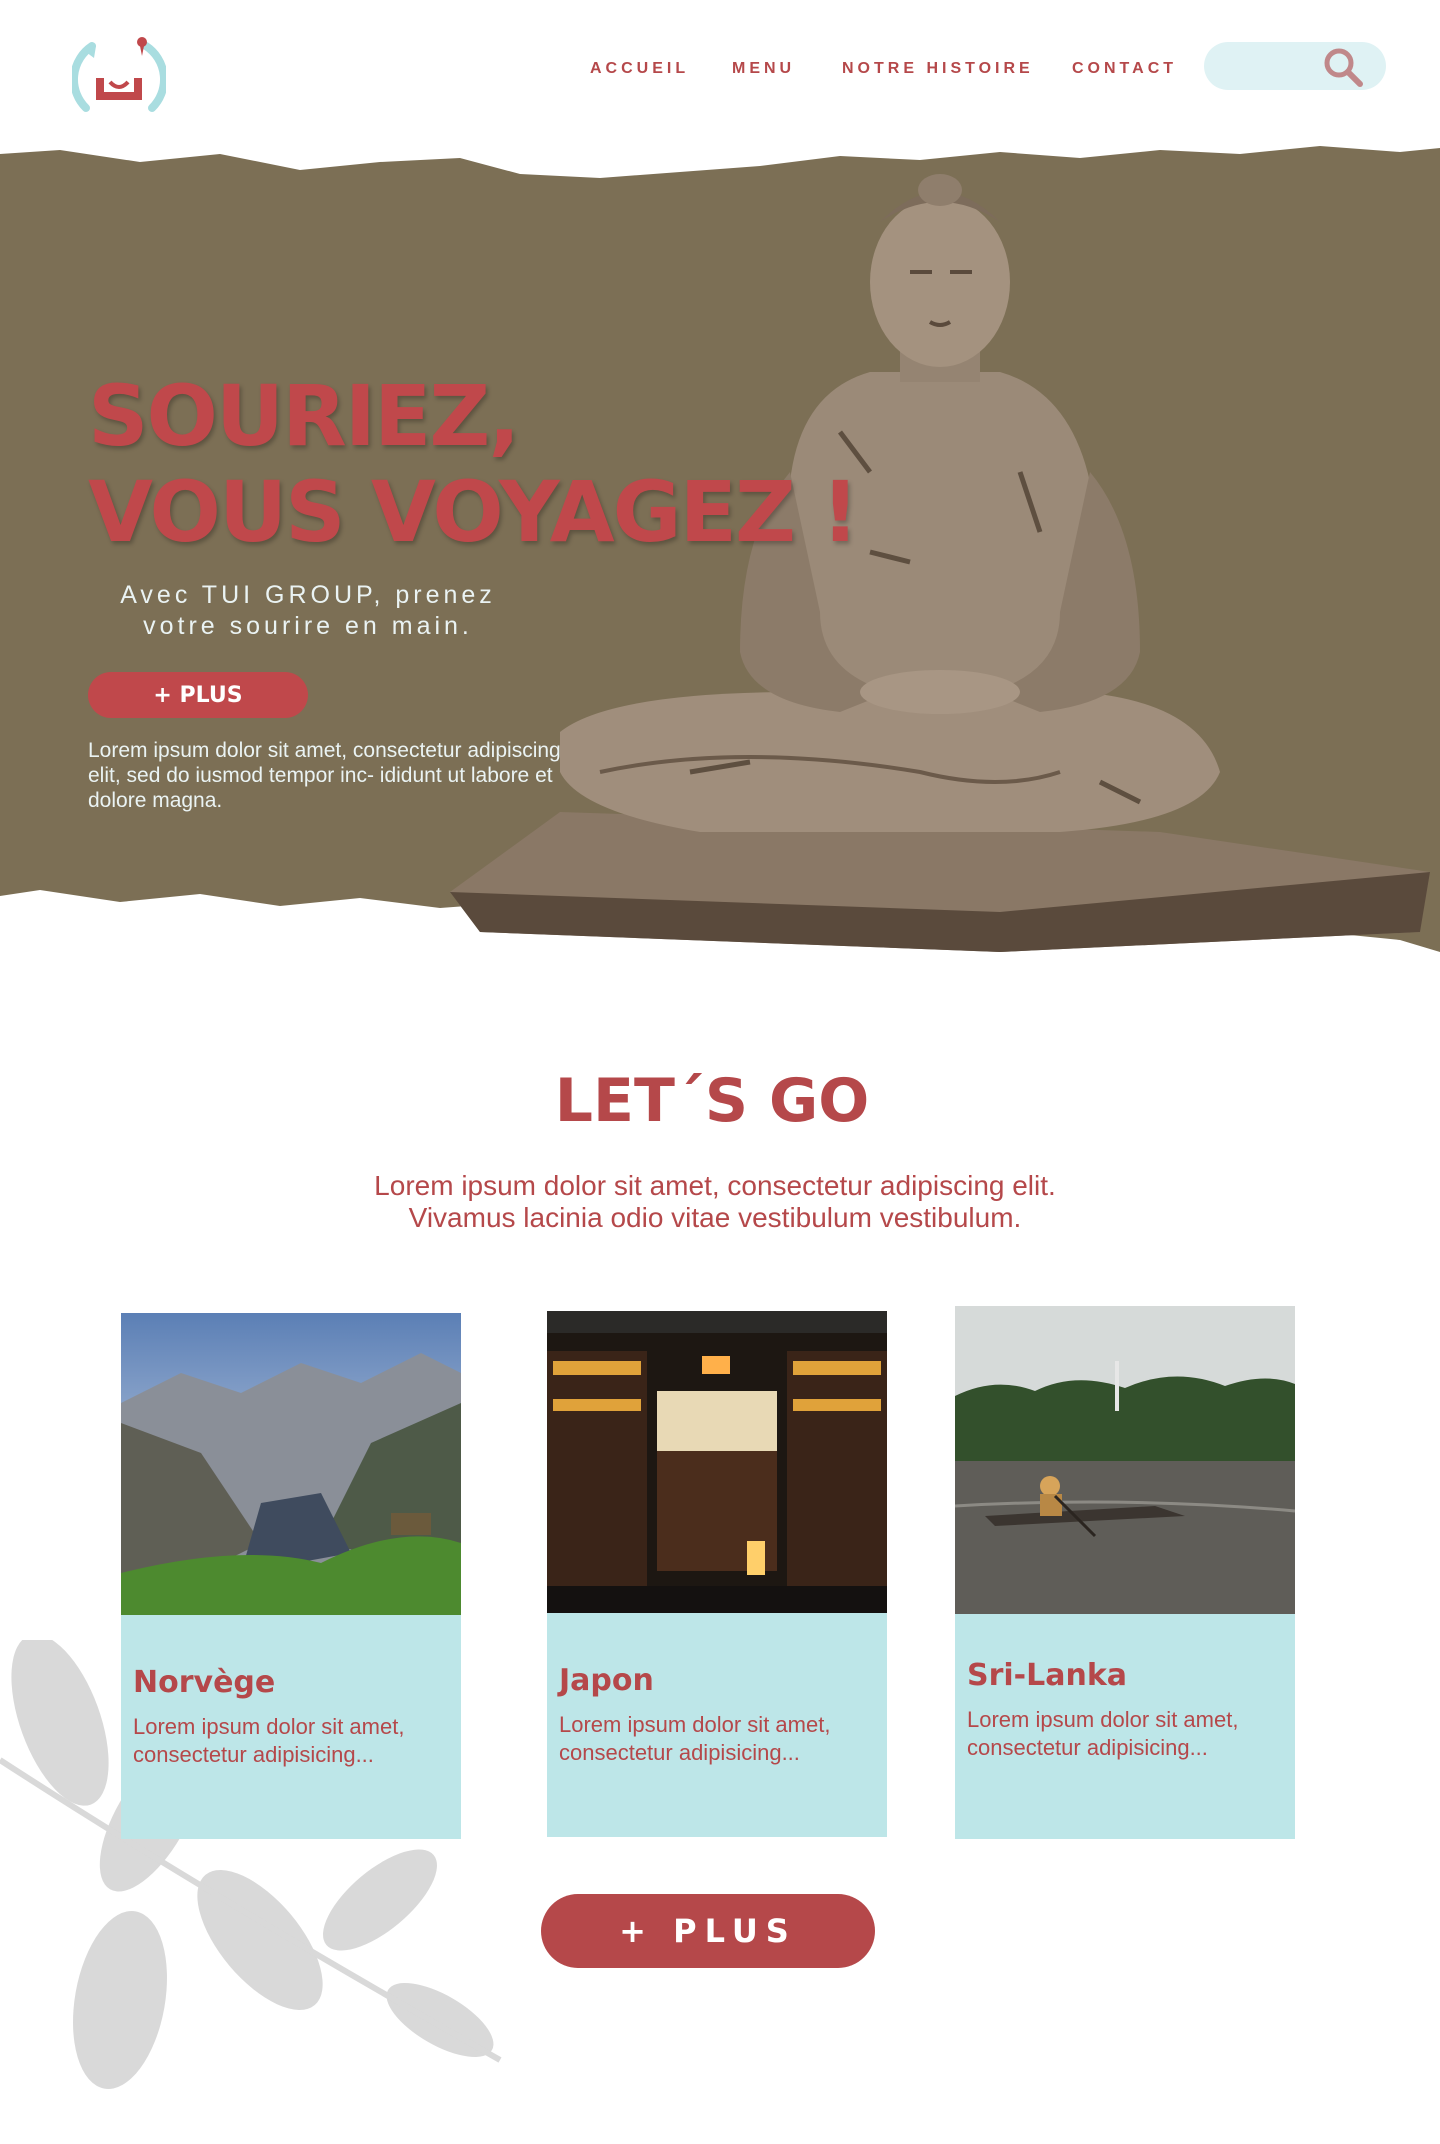 Image resolution: width=1440 pixels, height=2144 pixels. What do you see at coordinates (1047, 1675) in the screenshot?
I see `card-title: Sri-Lanka` at bounding box center [1047, 1675].